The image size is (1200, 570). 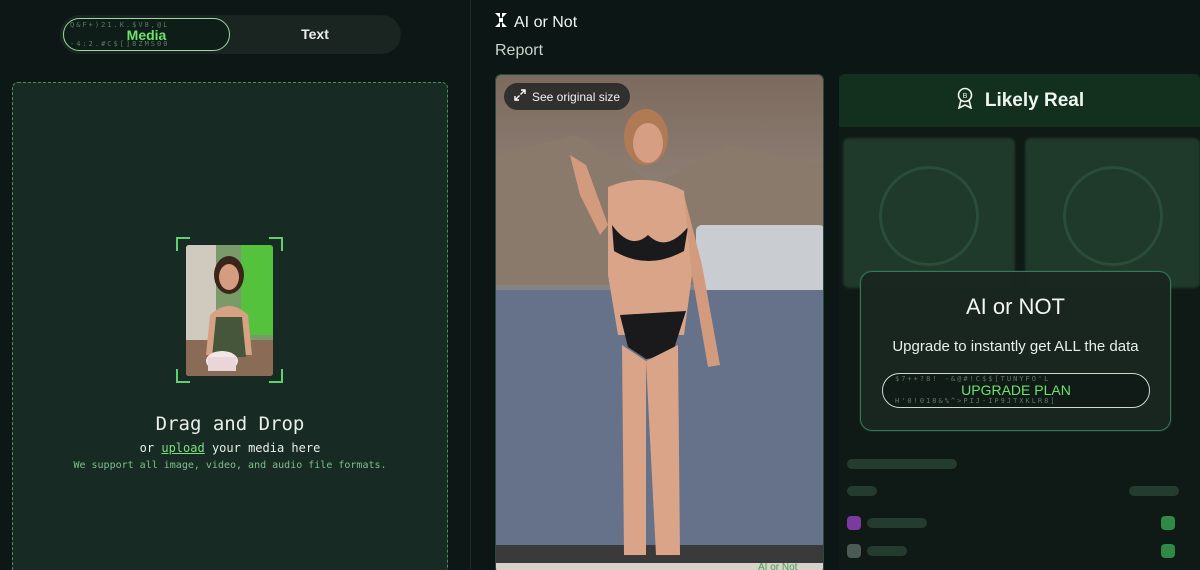 I want to click on brand-icon, so click(x=501, y=22).